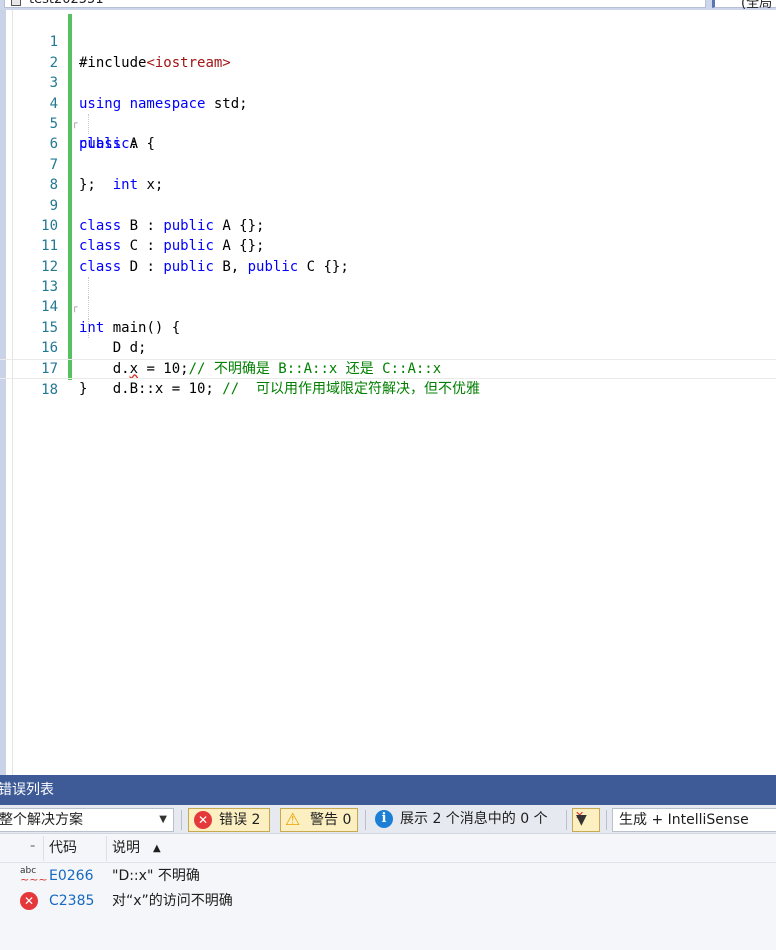 This screenshot has width=776, height=950. I want to click on code-line: 11 class D : public B, public C {};, so click(388, 245).